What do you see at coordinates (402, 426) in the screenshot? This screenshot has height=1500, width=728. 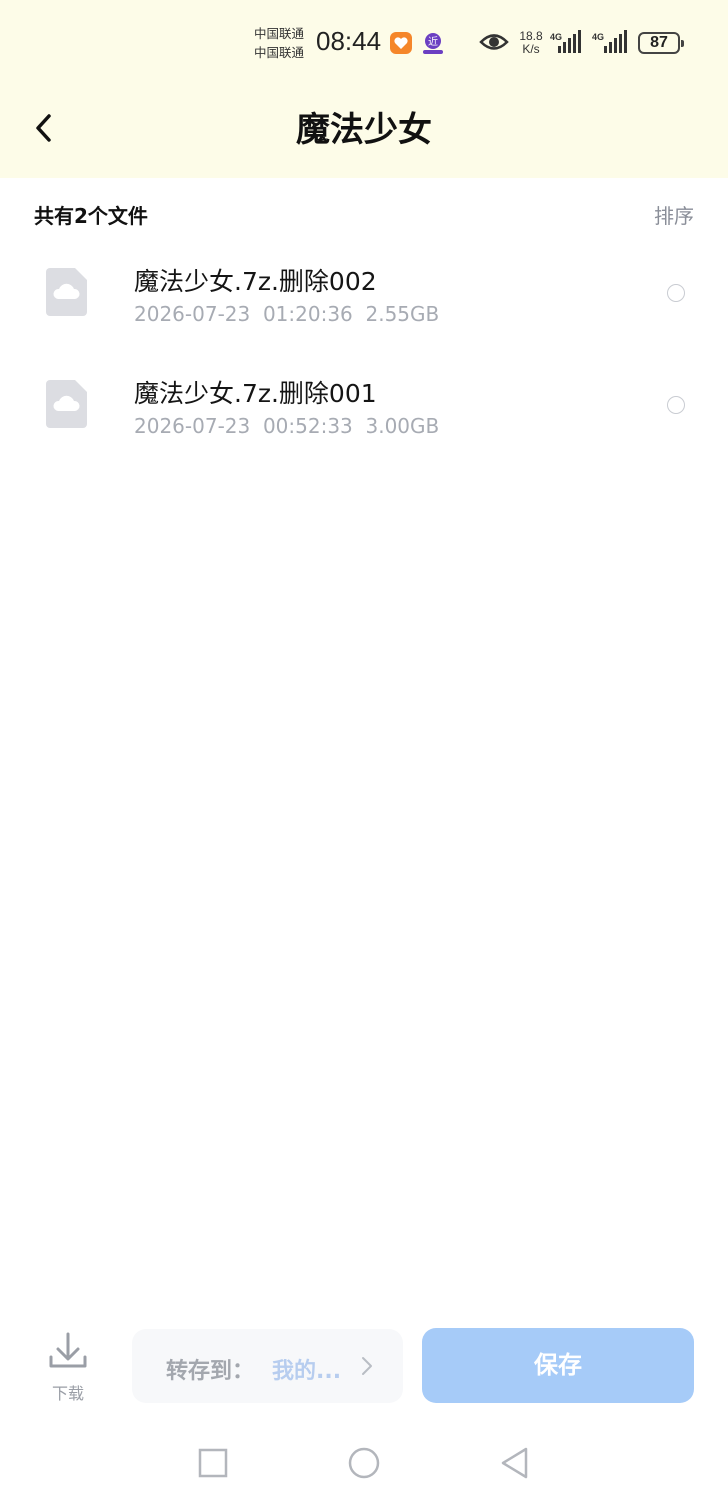 I see `file-size: 3.00GB` at bounding box center [402, 426].